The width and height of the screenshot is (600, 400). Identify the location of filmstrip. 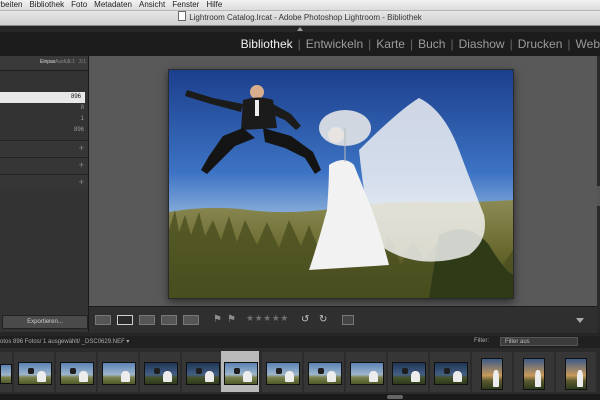
(300, 371).